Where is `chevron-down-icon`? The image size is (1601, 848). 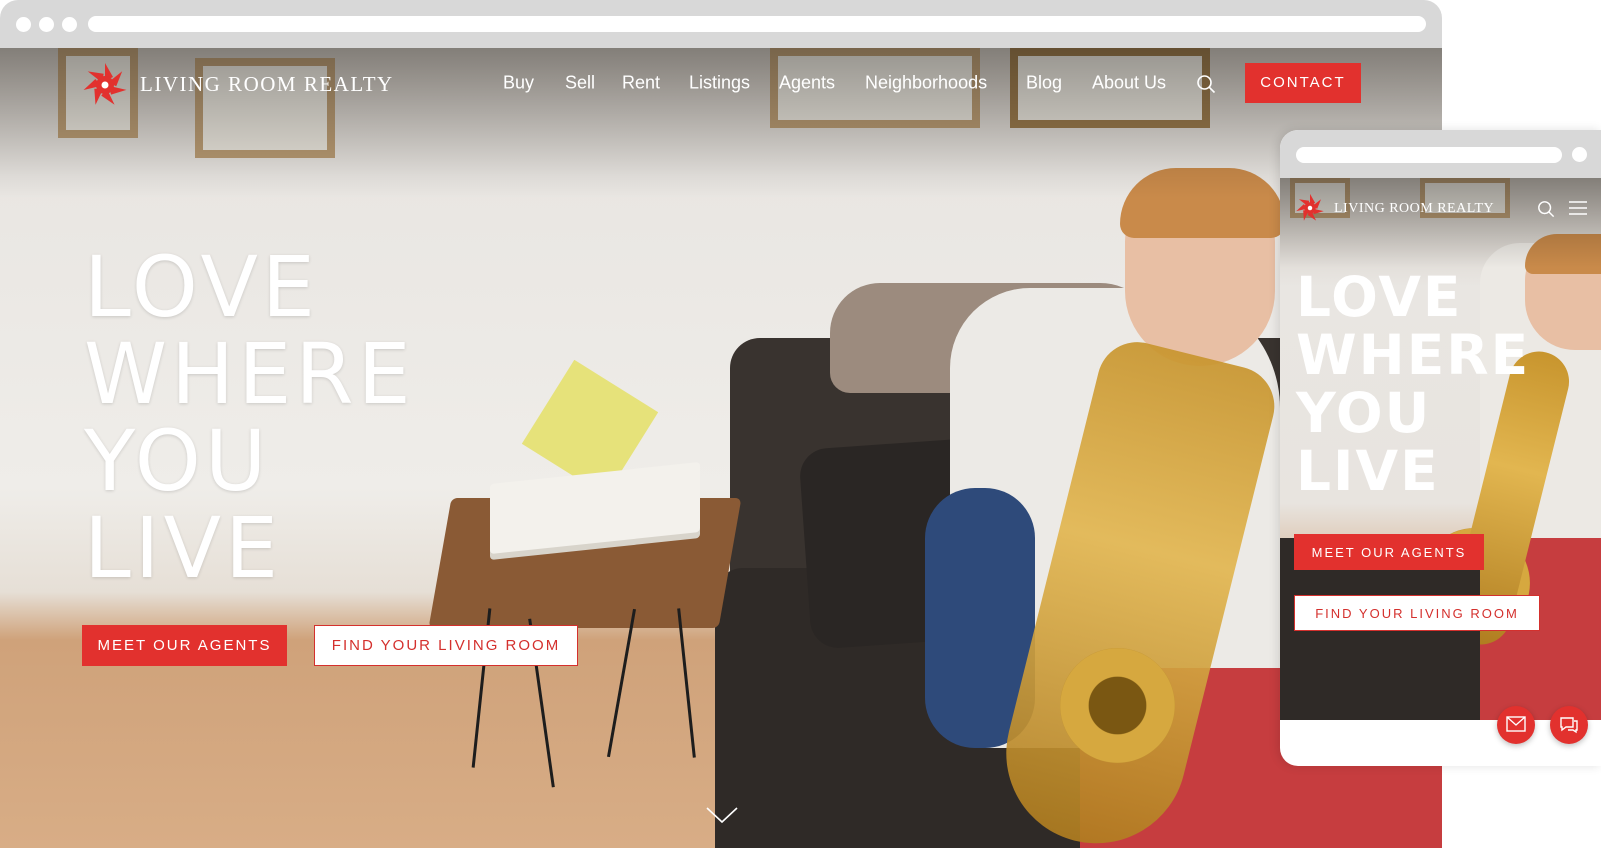
chevron-down-icon is located at coordinates (722, 817).